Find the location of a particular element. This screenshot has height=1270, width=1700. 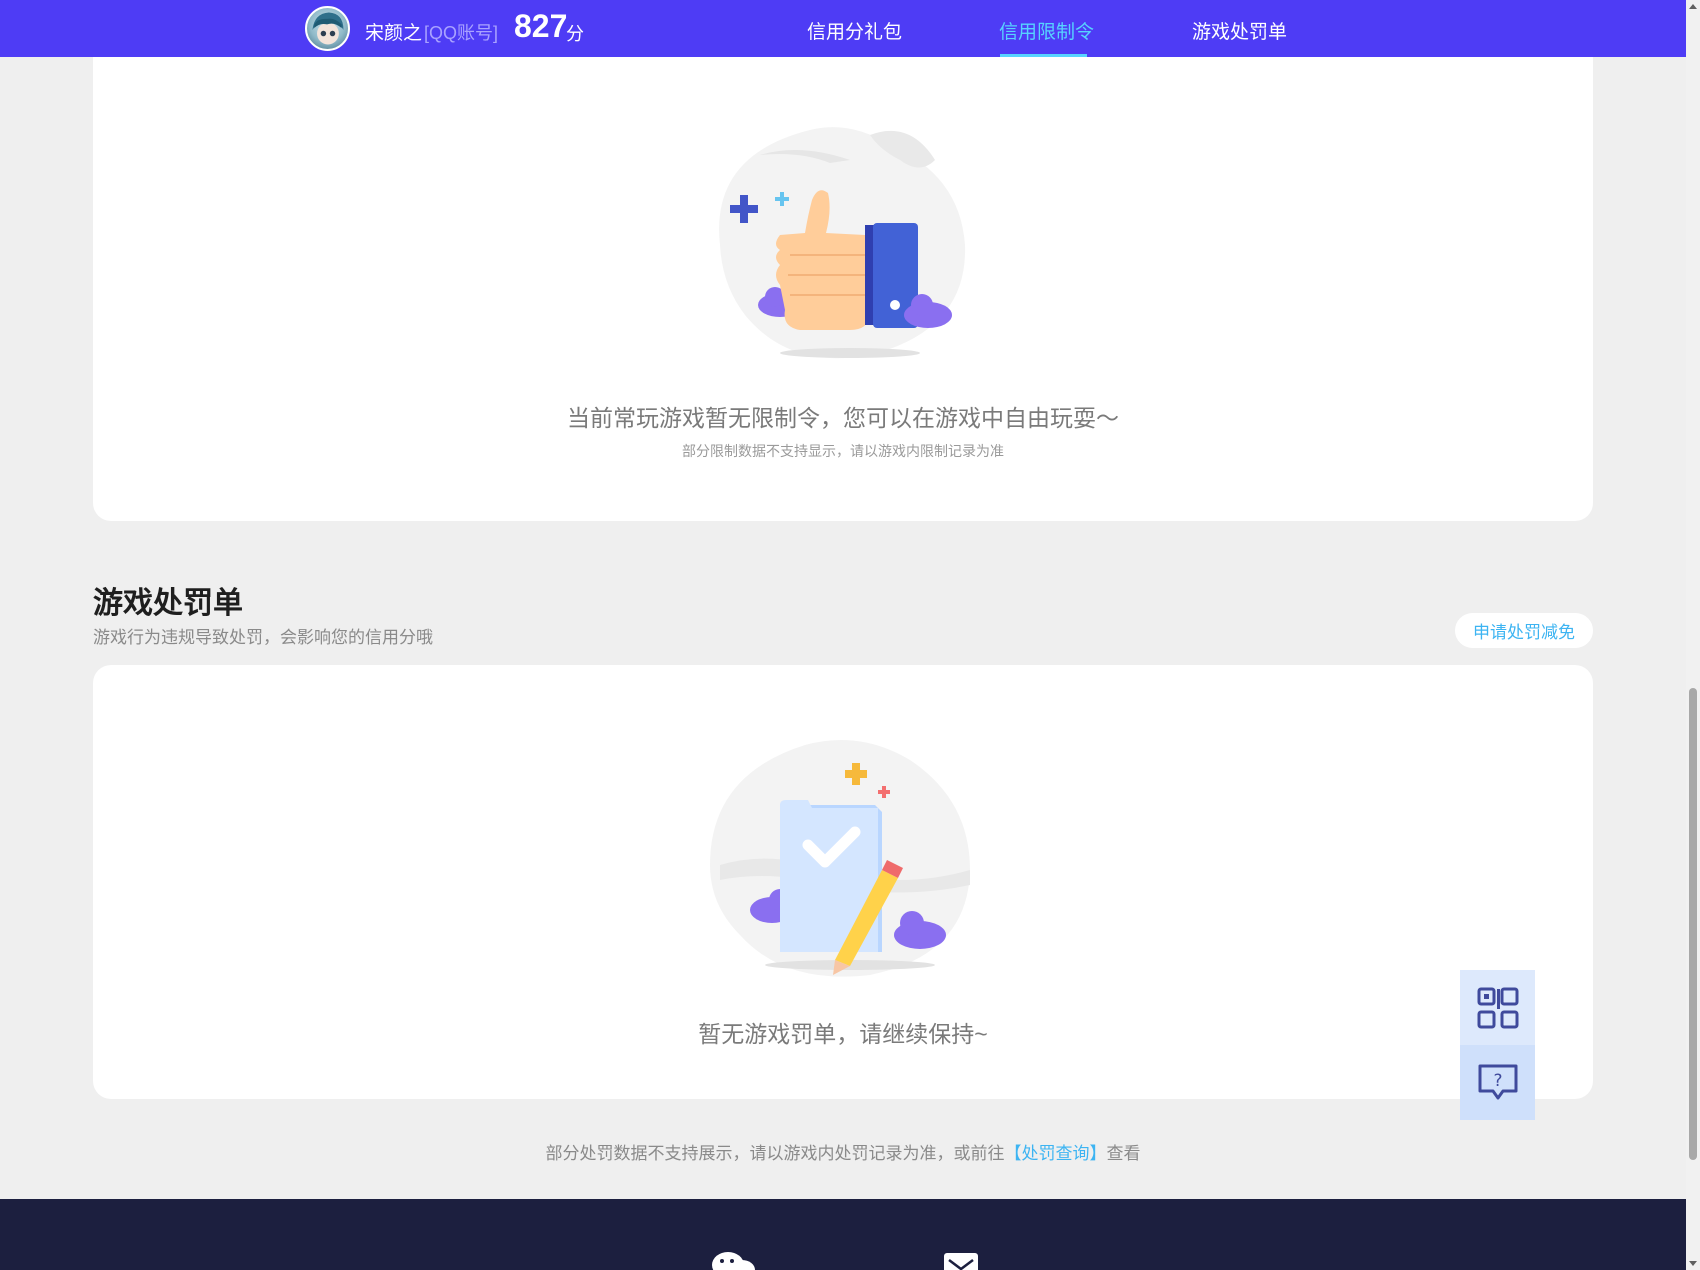

score-unit: 分 is located at coordinates (575, 34).